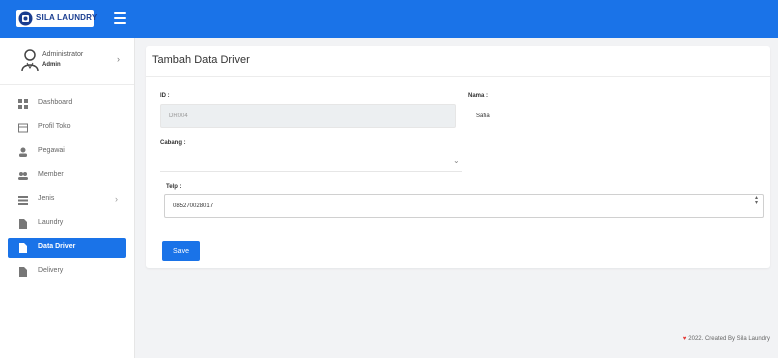 The height and width of the screenshot is (358, 778). Describe the element at coordinates (67, 176) in the screenshot. I see `sidebar-item-member: Member` at that location.